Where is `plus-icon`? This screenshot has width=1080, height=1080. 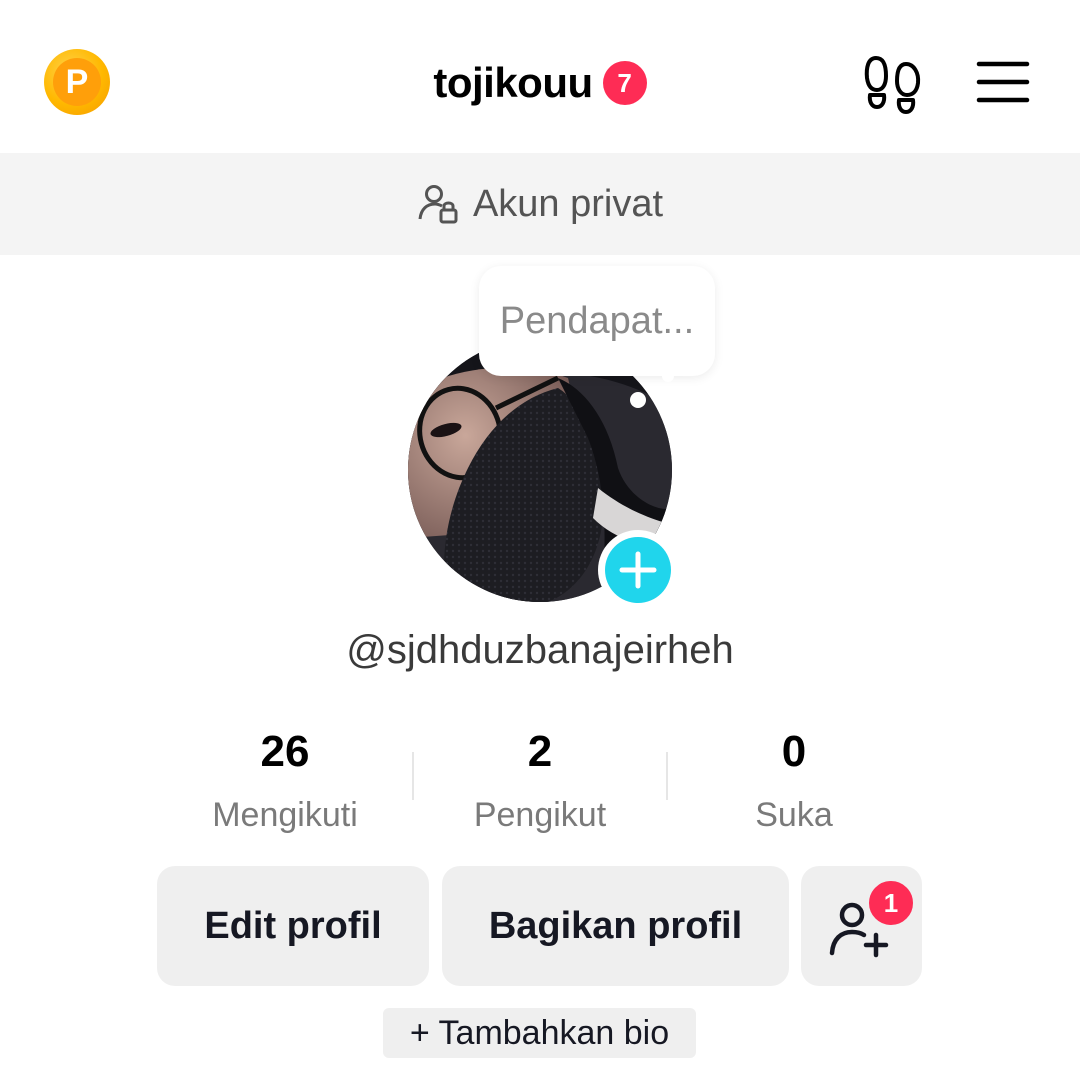
plus-icon is located at coordinates (638, 570).